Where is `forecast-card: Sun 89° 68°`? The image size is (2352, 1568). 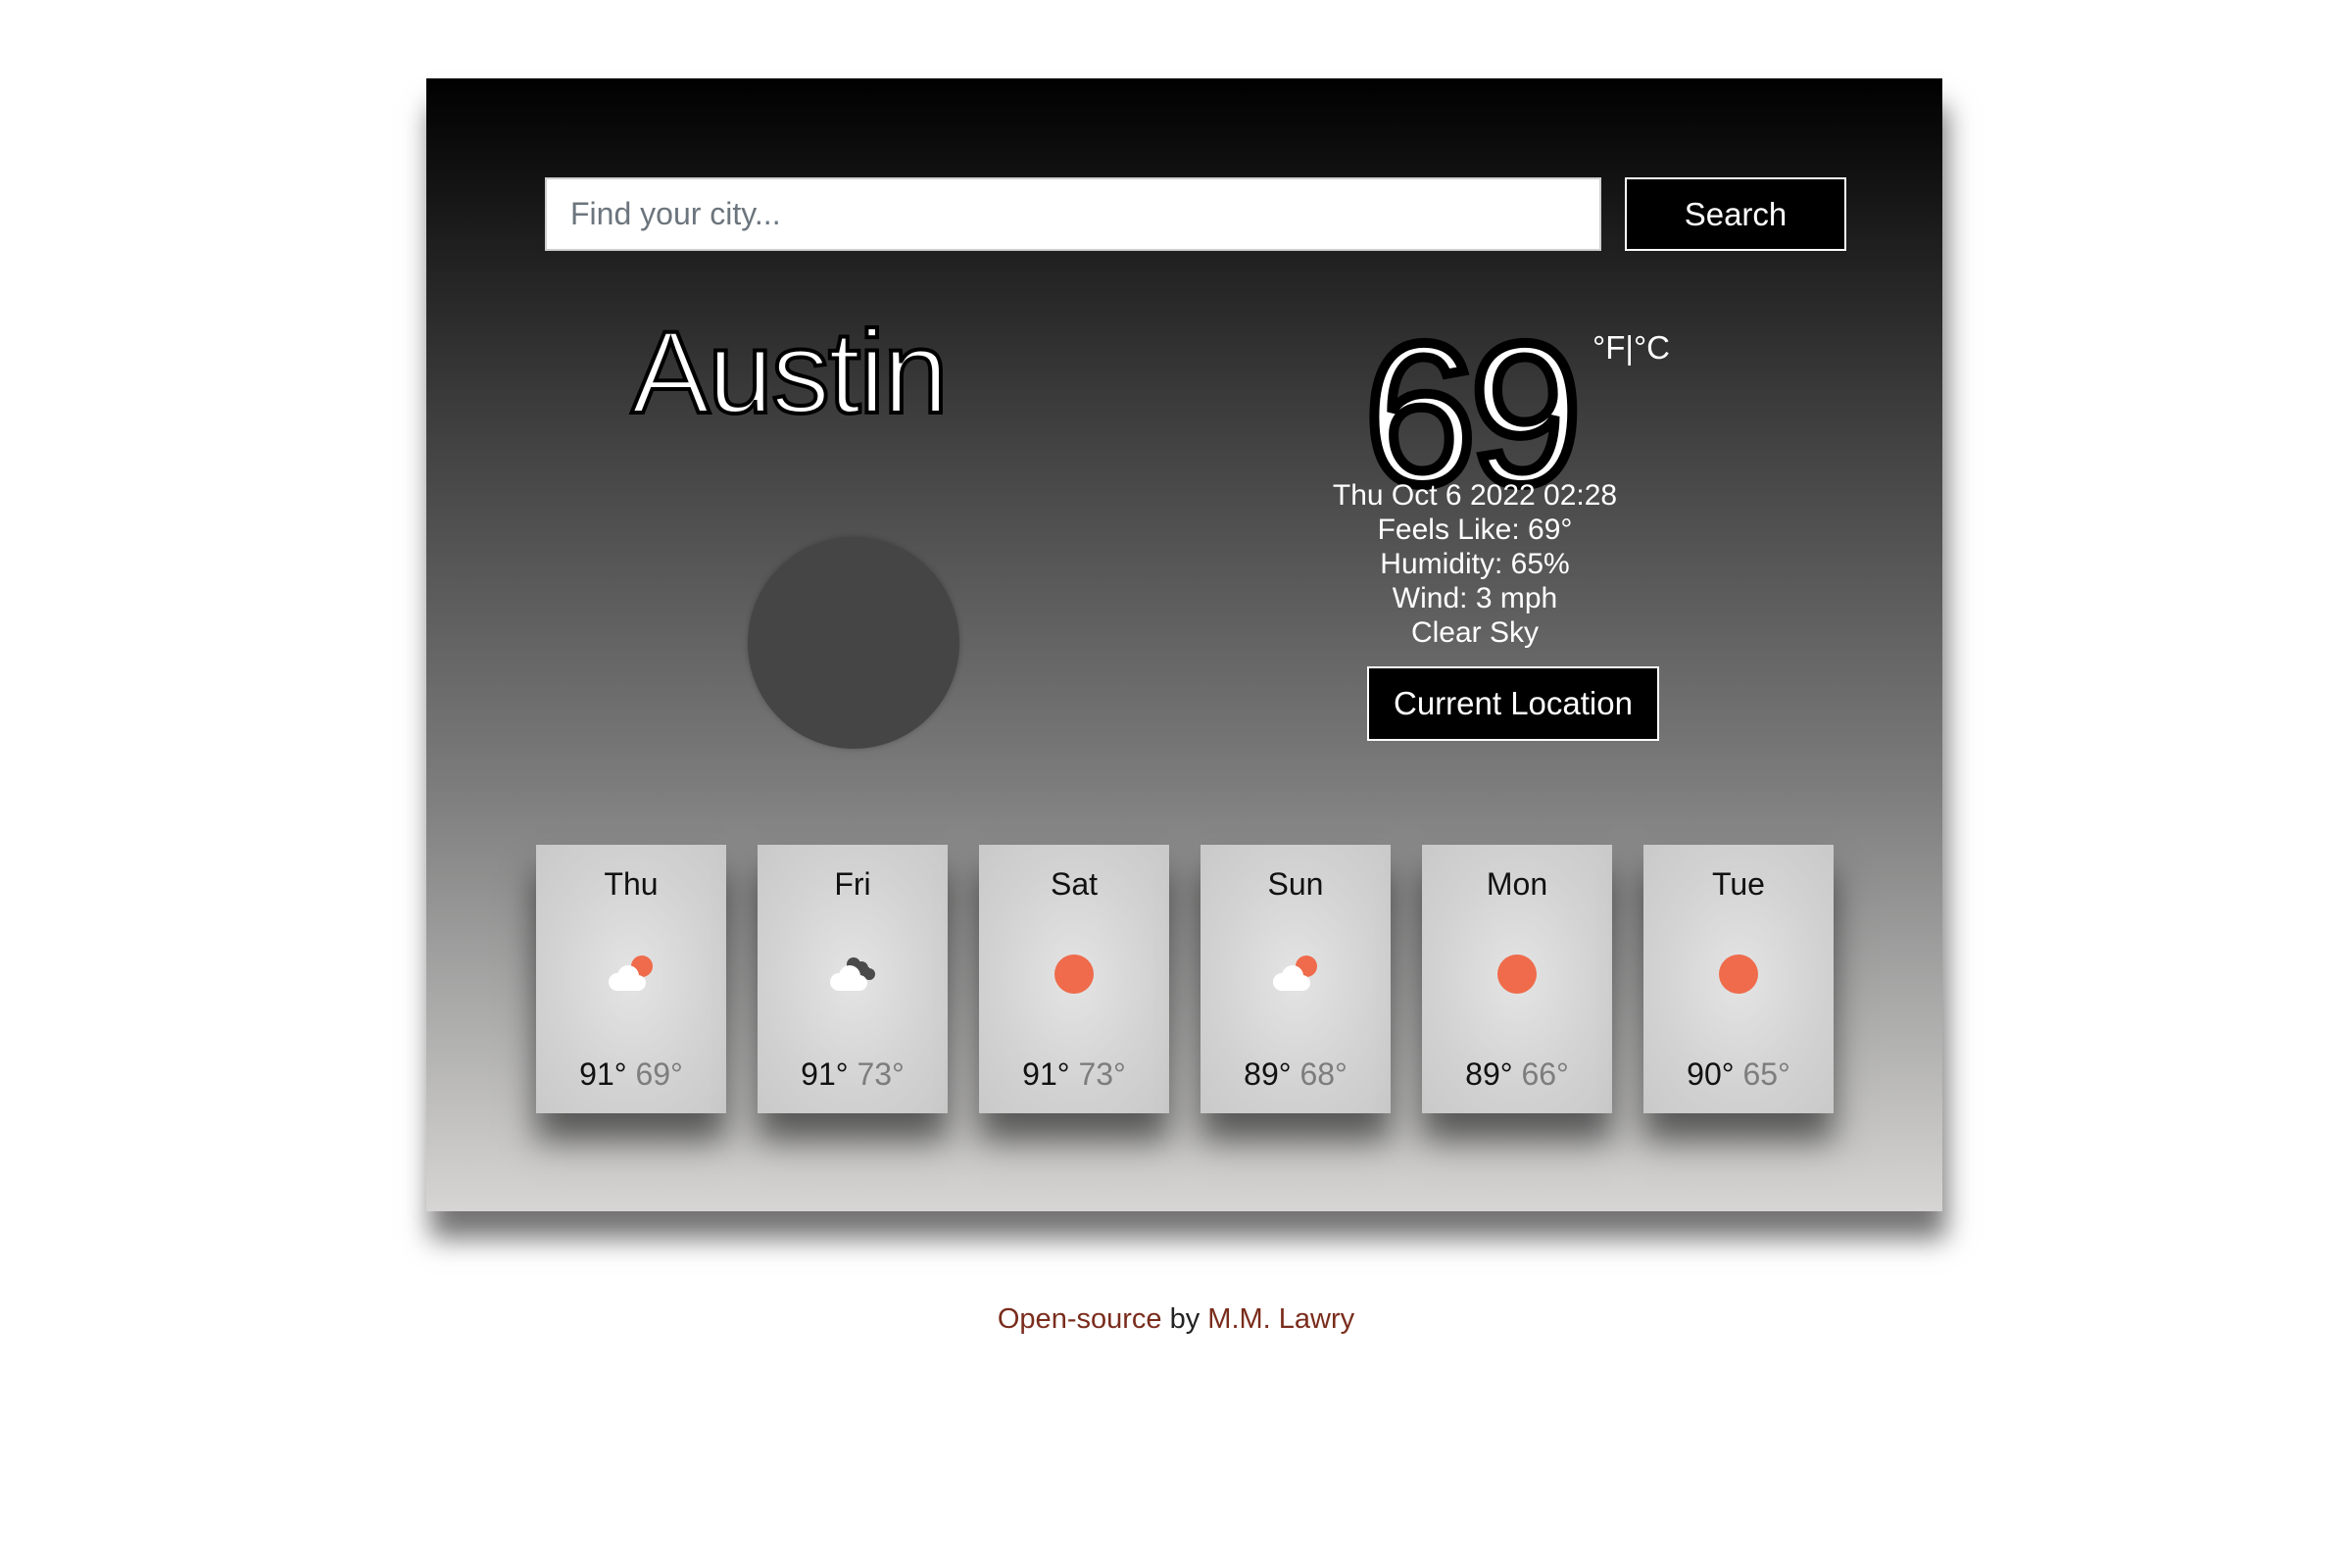 forecast-card: Sun 89° 68° is located at coordinates (1295, 979).